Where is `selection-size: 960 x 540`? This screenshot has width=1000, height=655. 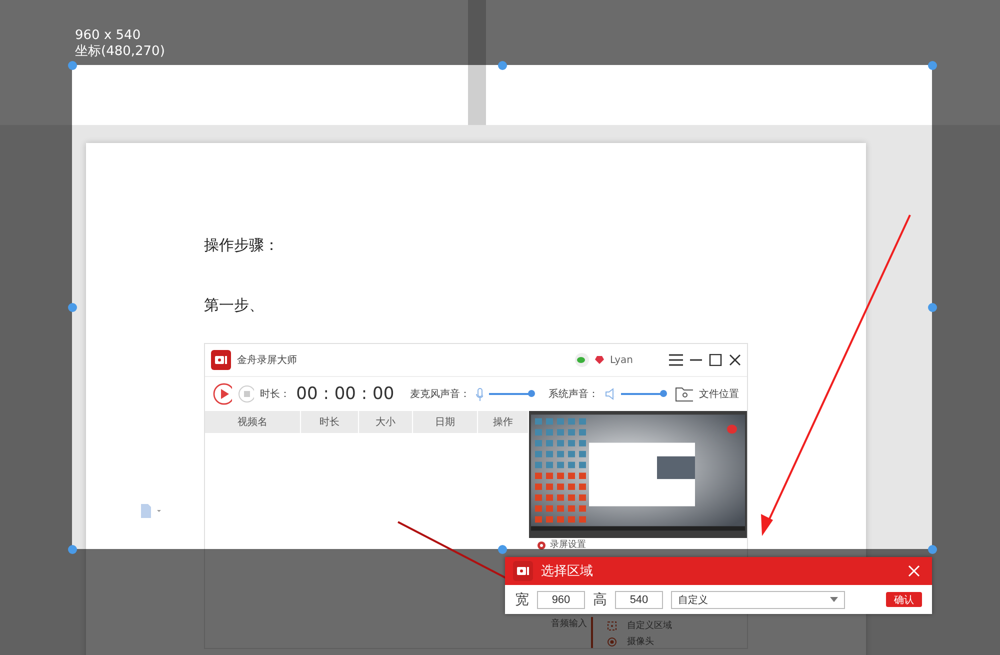
selection-size: 960 x 540 is located at coordinates (108, 36).